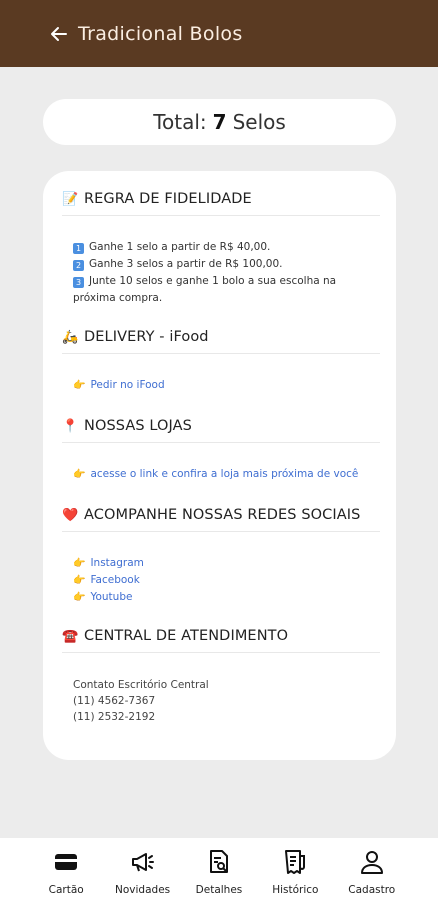  I want to click on section-fidelidade-title: 📝 REGRA DE FIDELIDADE, so click(221, 203).